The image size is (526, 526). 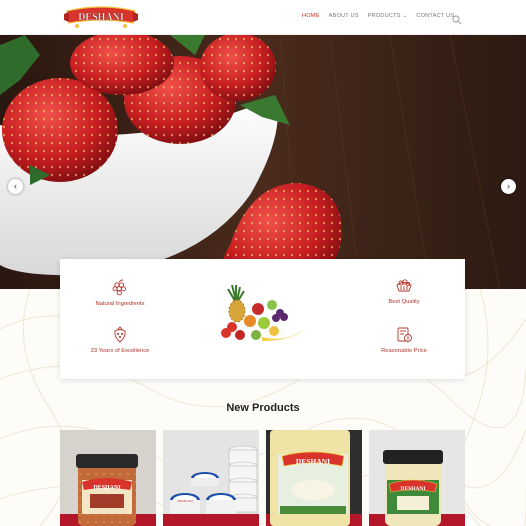 I want to click on nav-products-label: PRODUCTS, so click(x=384, y=16).